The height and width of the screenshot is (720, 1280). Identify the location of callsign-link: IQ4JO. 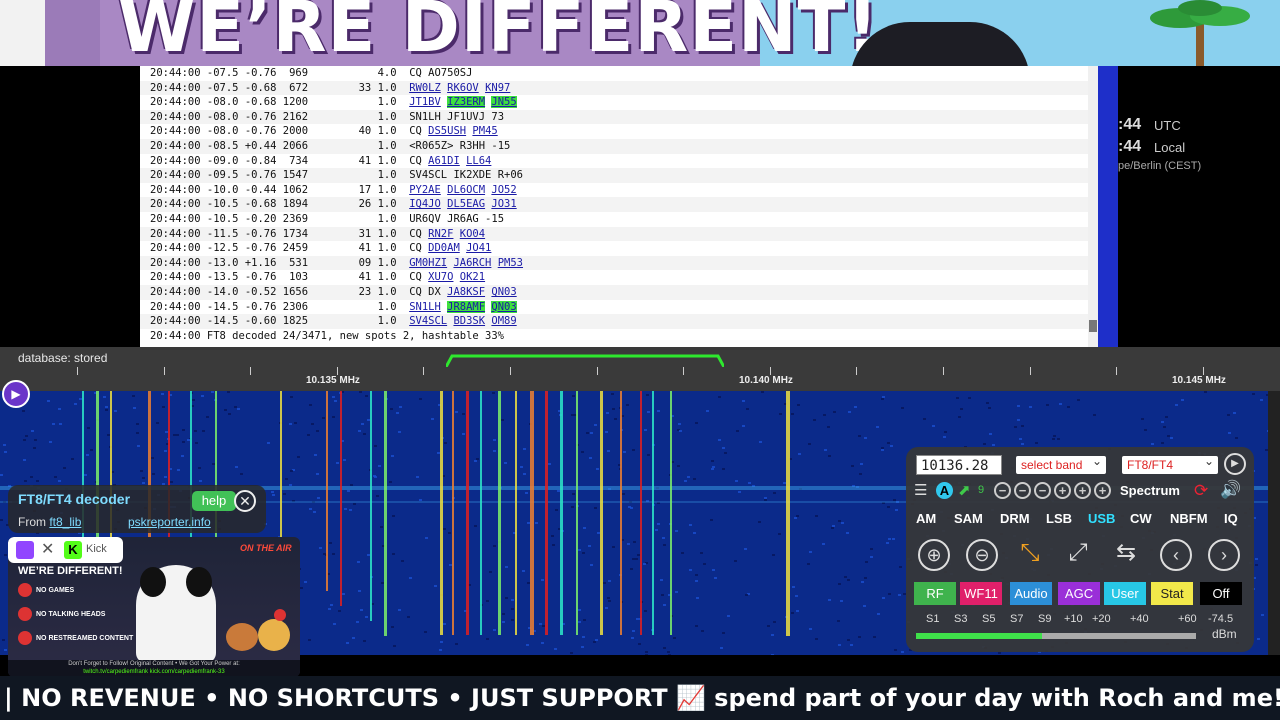
(425, 204).